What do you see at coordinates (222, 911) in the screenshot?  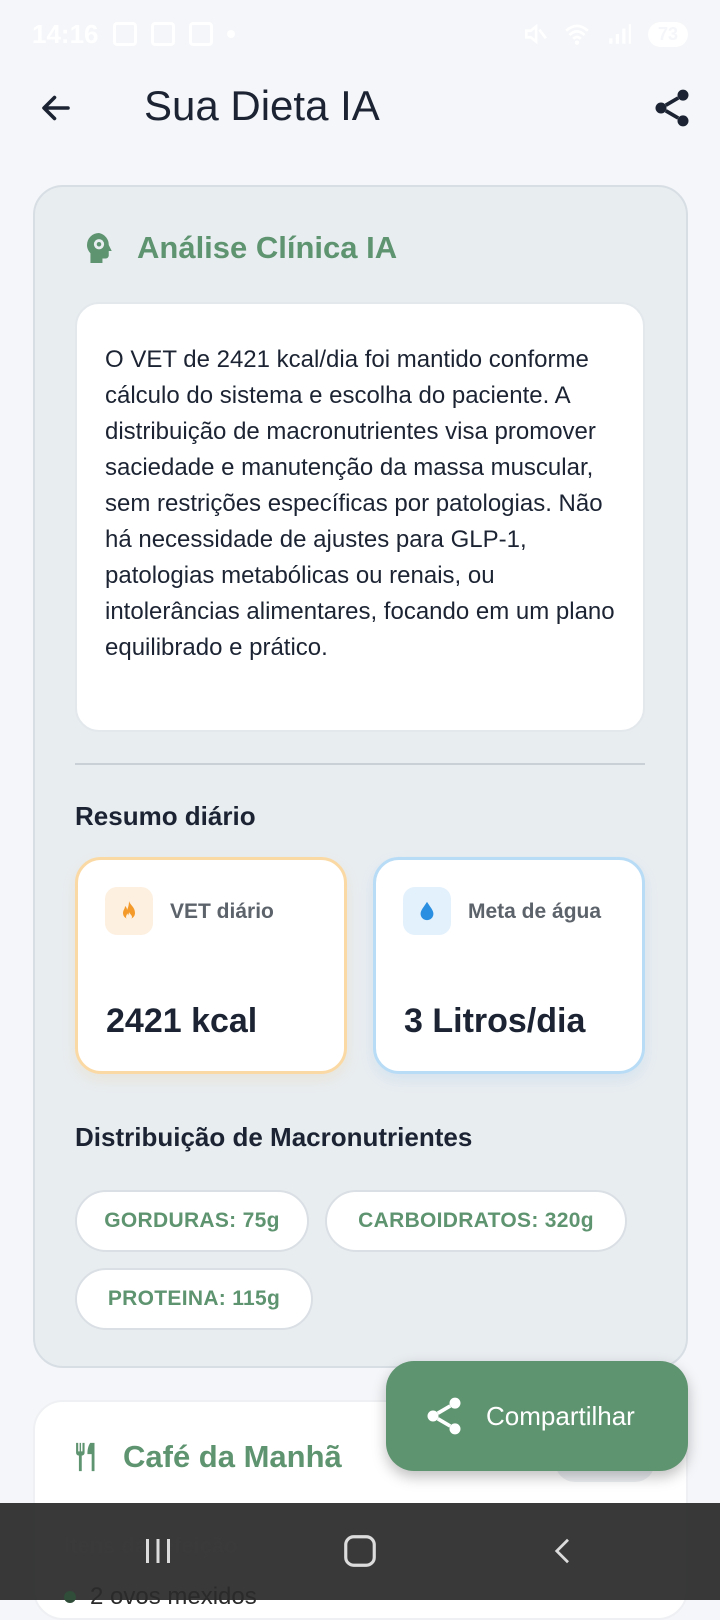 I see `vet-label: VET diário` at bounding box center [222, 911].